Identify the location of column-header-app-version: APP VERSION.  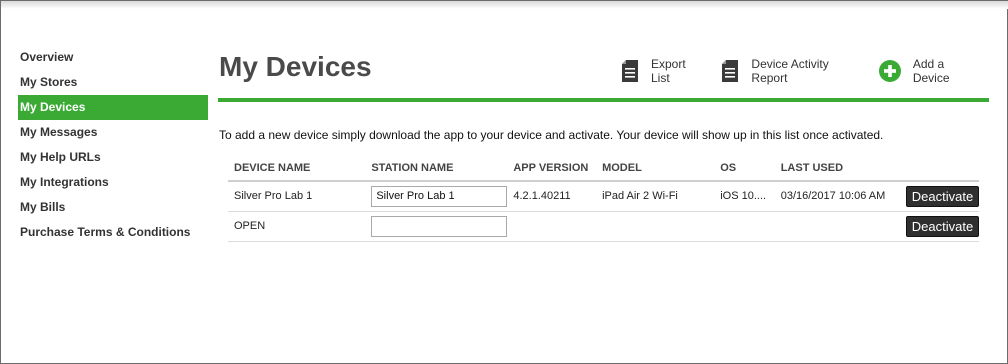
(552, 168).